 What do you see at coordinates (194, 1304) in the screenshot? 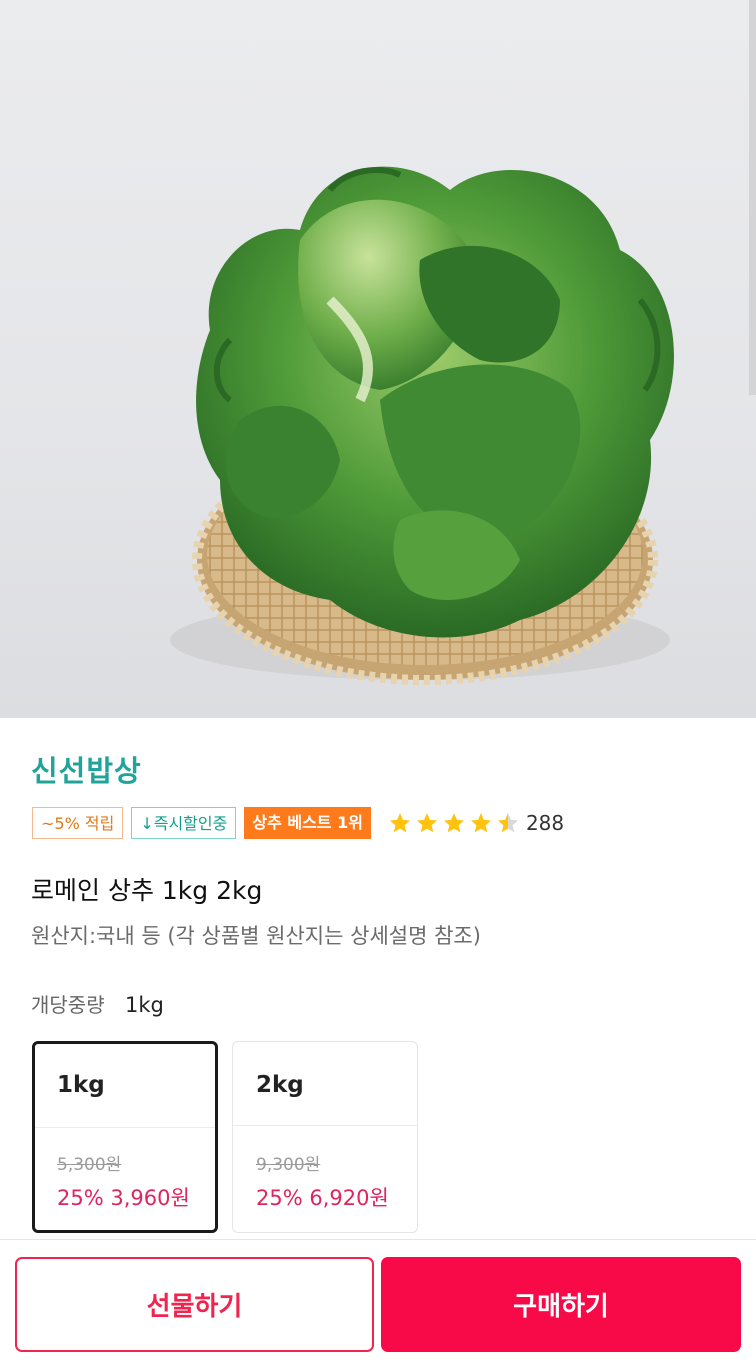
I see `gift-button: 선물하기` at bounding box center [194, 1304].